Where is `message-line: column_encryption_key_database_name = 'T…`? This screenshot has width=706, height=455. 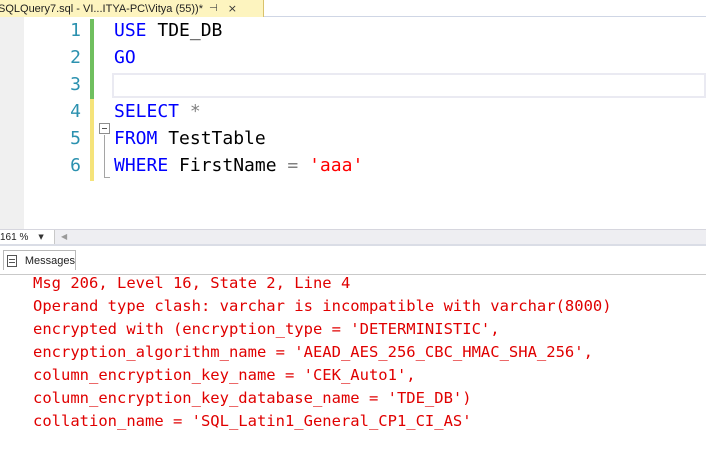 message-line: column_encryption_key_database_name = 'T… is located at coordinates (252, 398).